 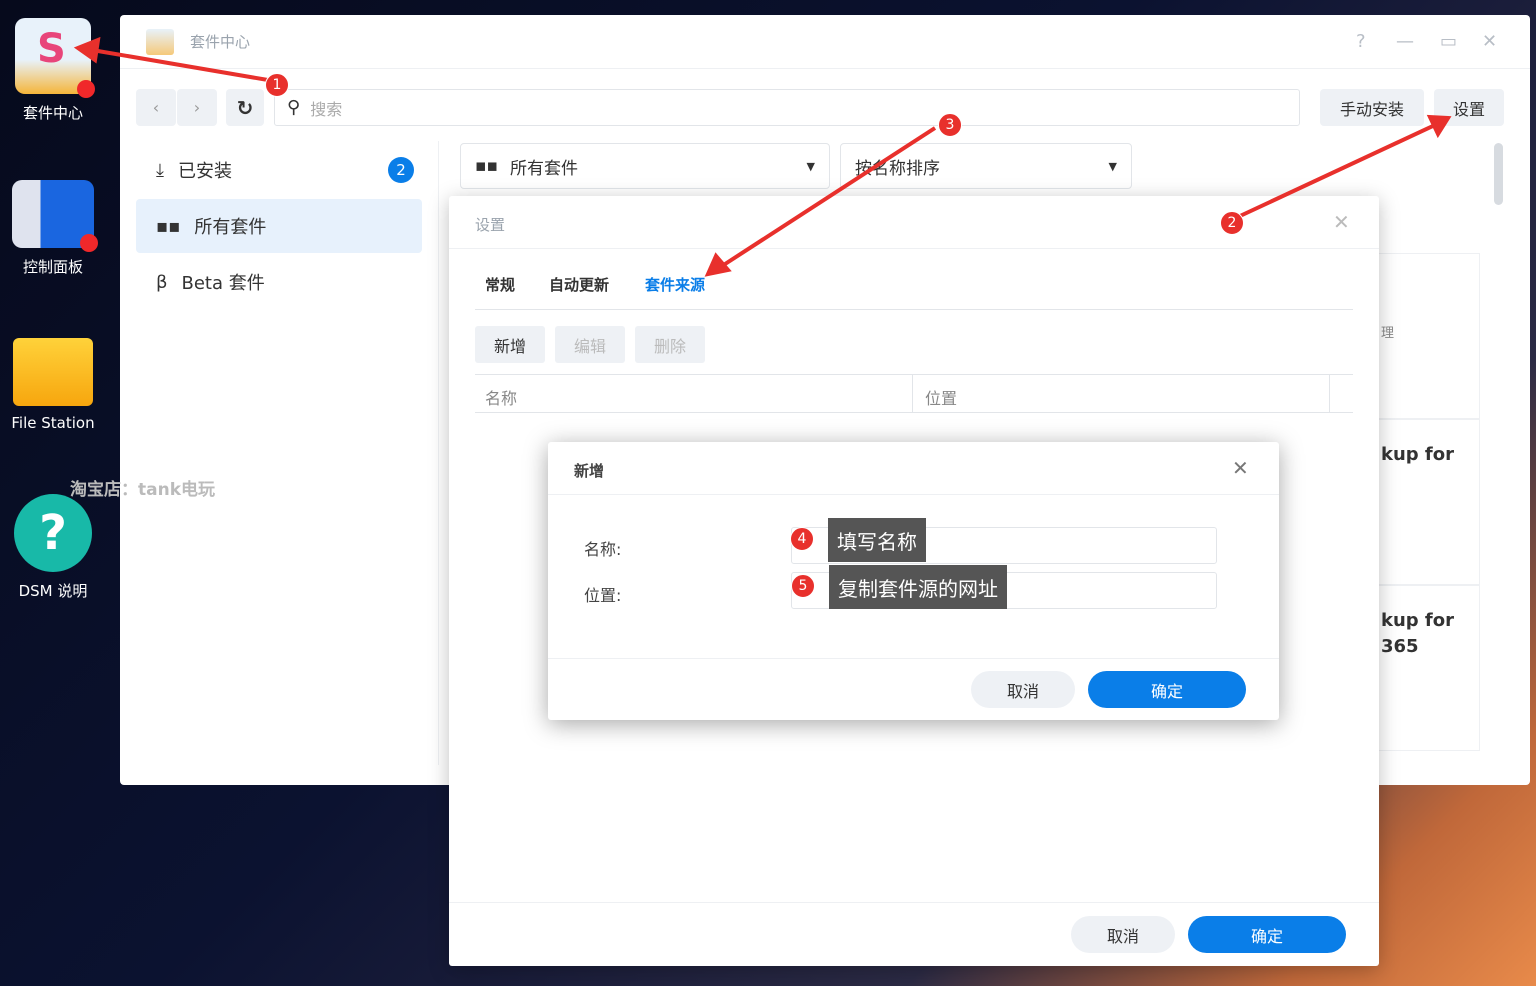 What do you see at coordinates (52, 113) in the screenshot?
I see `desktop-icon-label: 套件中心` at bounding box center [52, 113].